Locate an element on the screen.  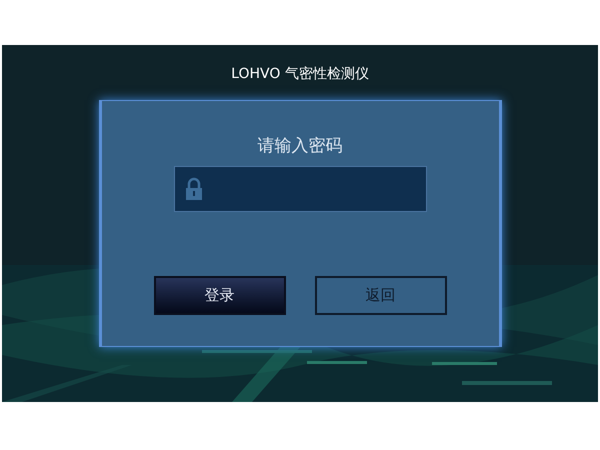
password-field is located at coordinates (300, 189).